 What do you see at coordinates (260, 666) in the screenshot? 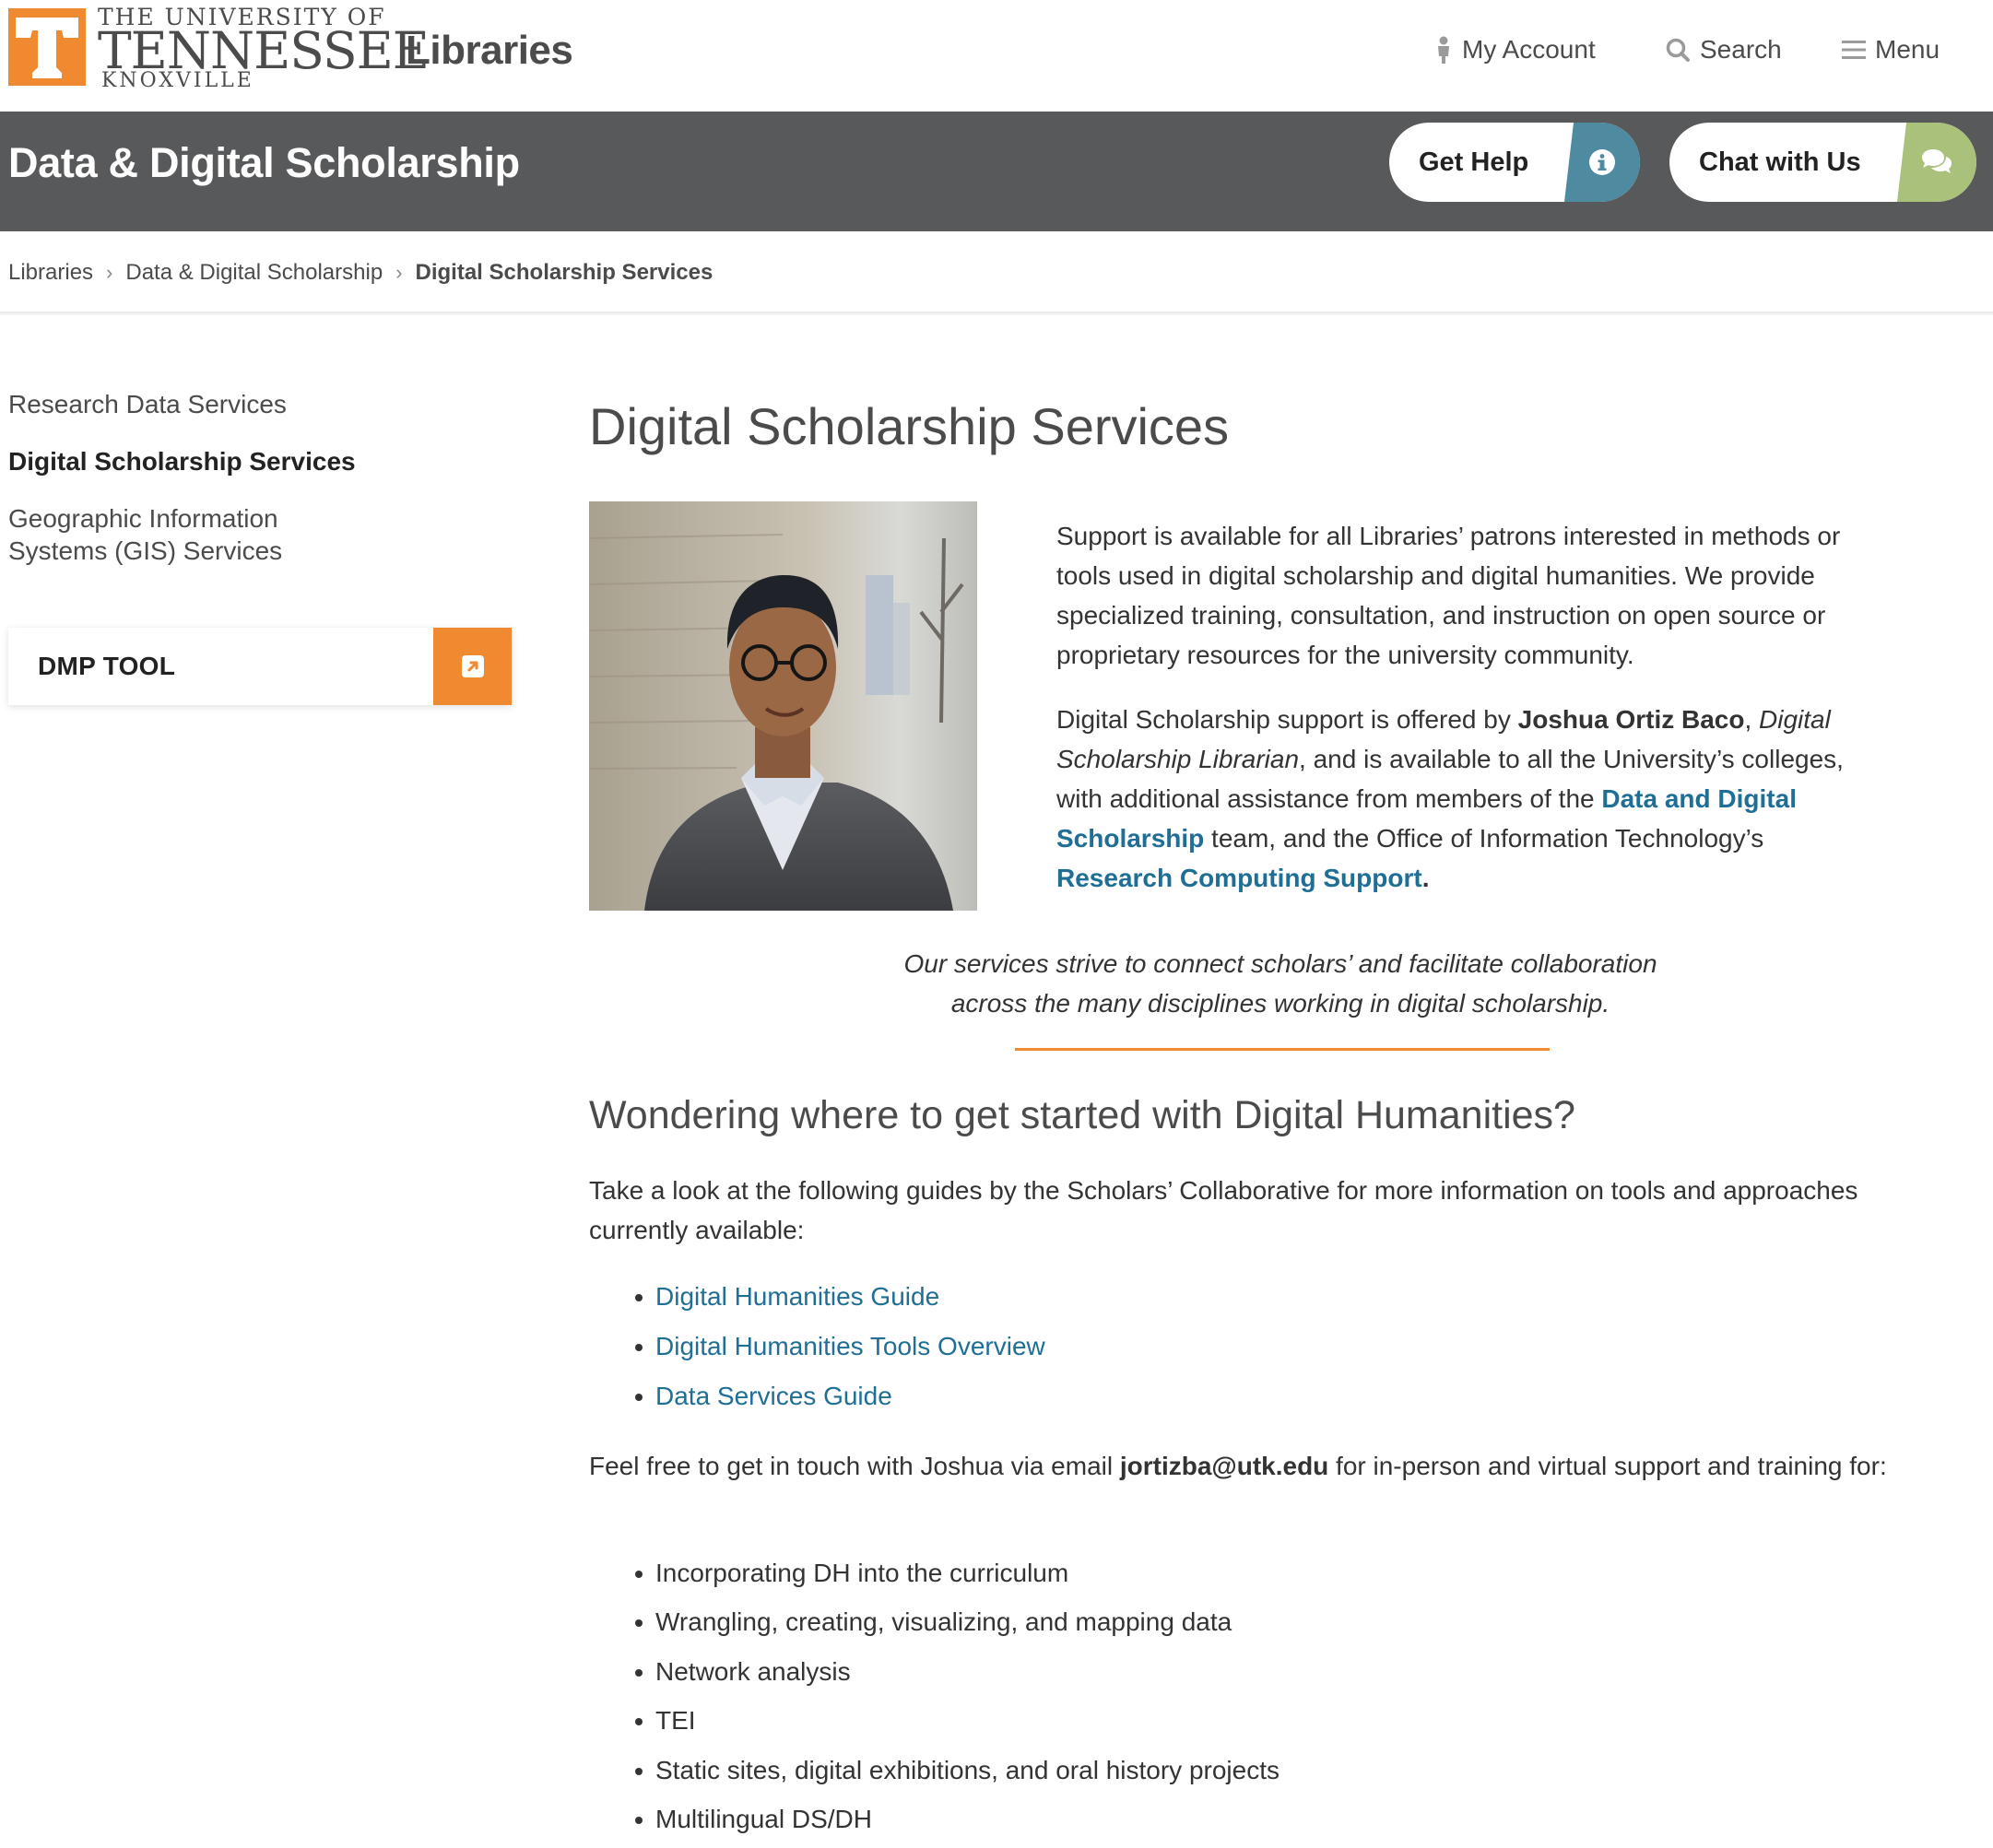
I see `dmp-tool-card: DMP TOOL` at bounding box center [260, 666].